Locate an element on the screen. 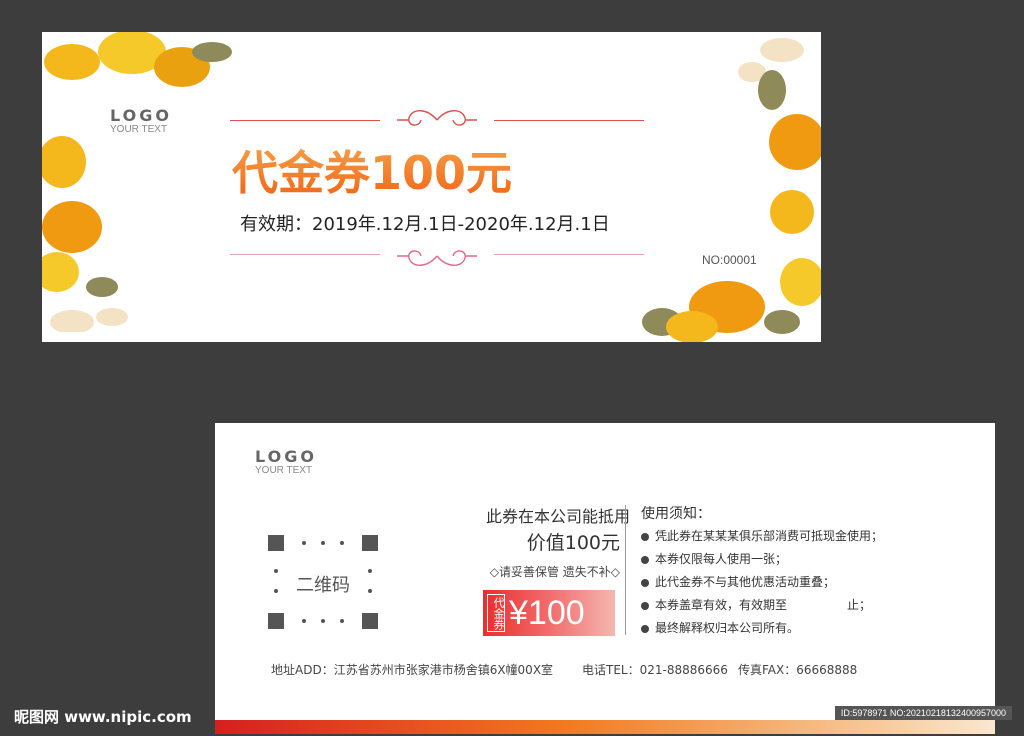 The image size is (1024, 736). front-logo: LOGO YOUR TEXT is located at coordinates (141, 122).